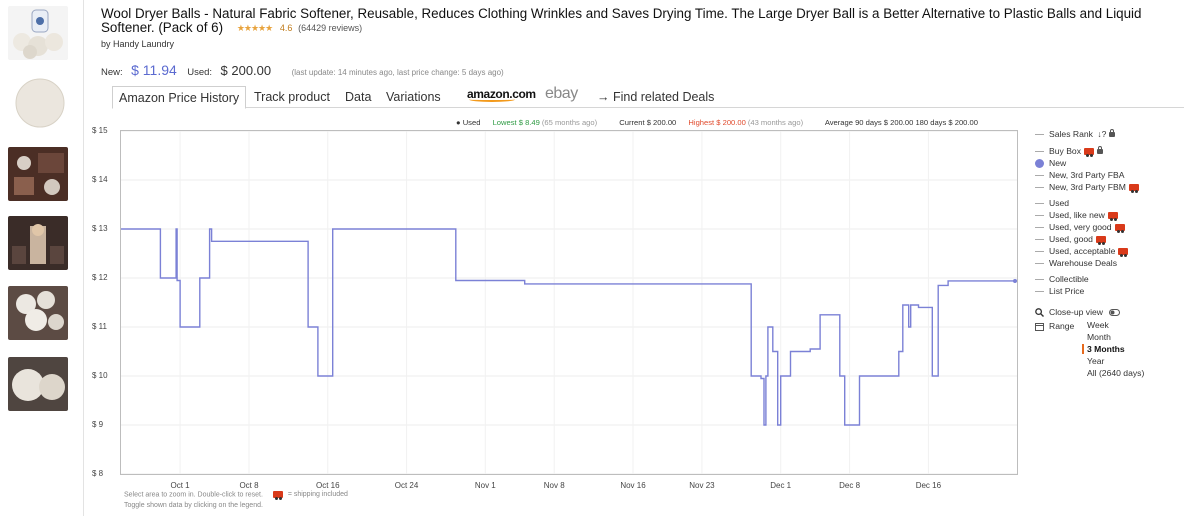 Image resolution: width=1194 pixels, height=516 pixels. Describe the element at coordinates (180, 485) in the screenshot. I see `x-tick-label: Oct 1` at that location.